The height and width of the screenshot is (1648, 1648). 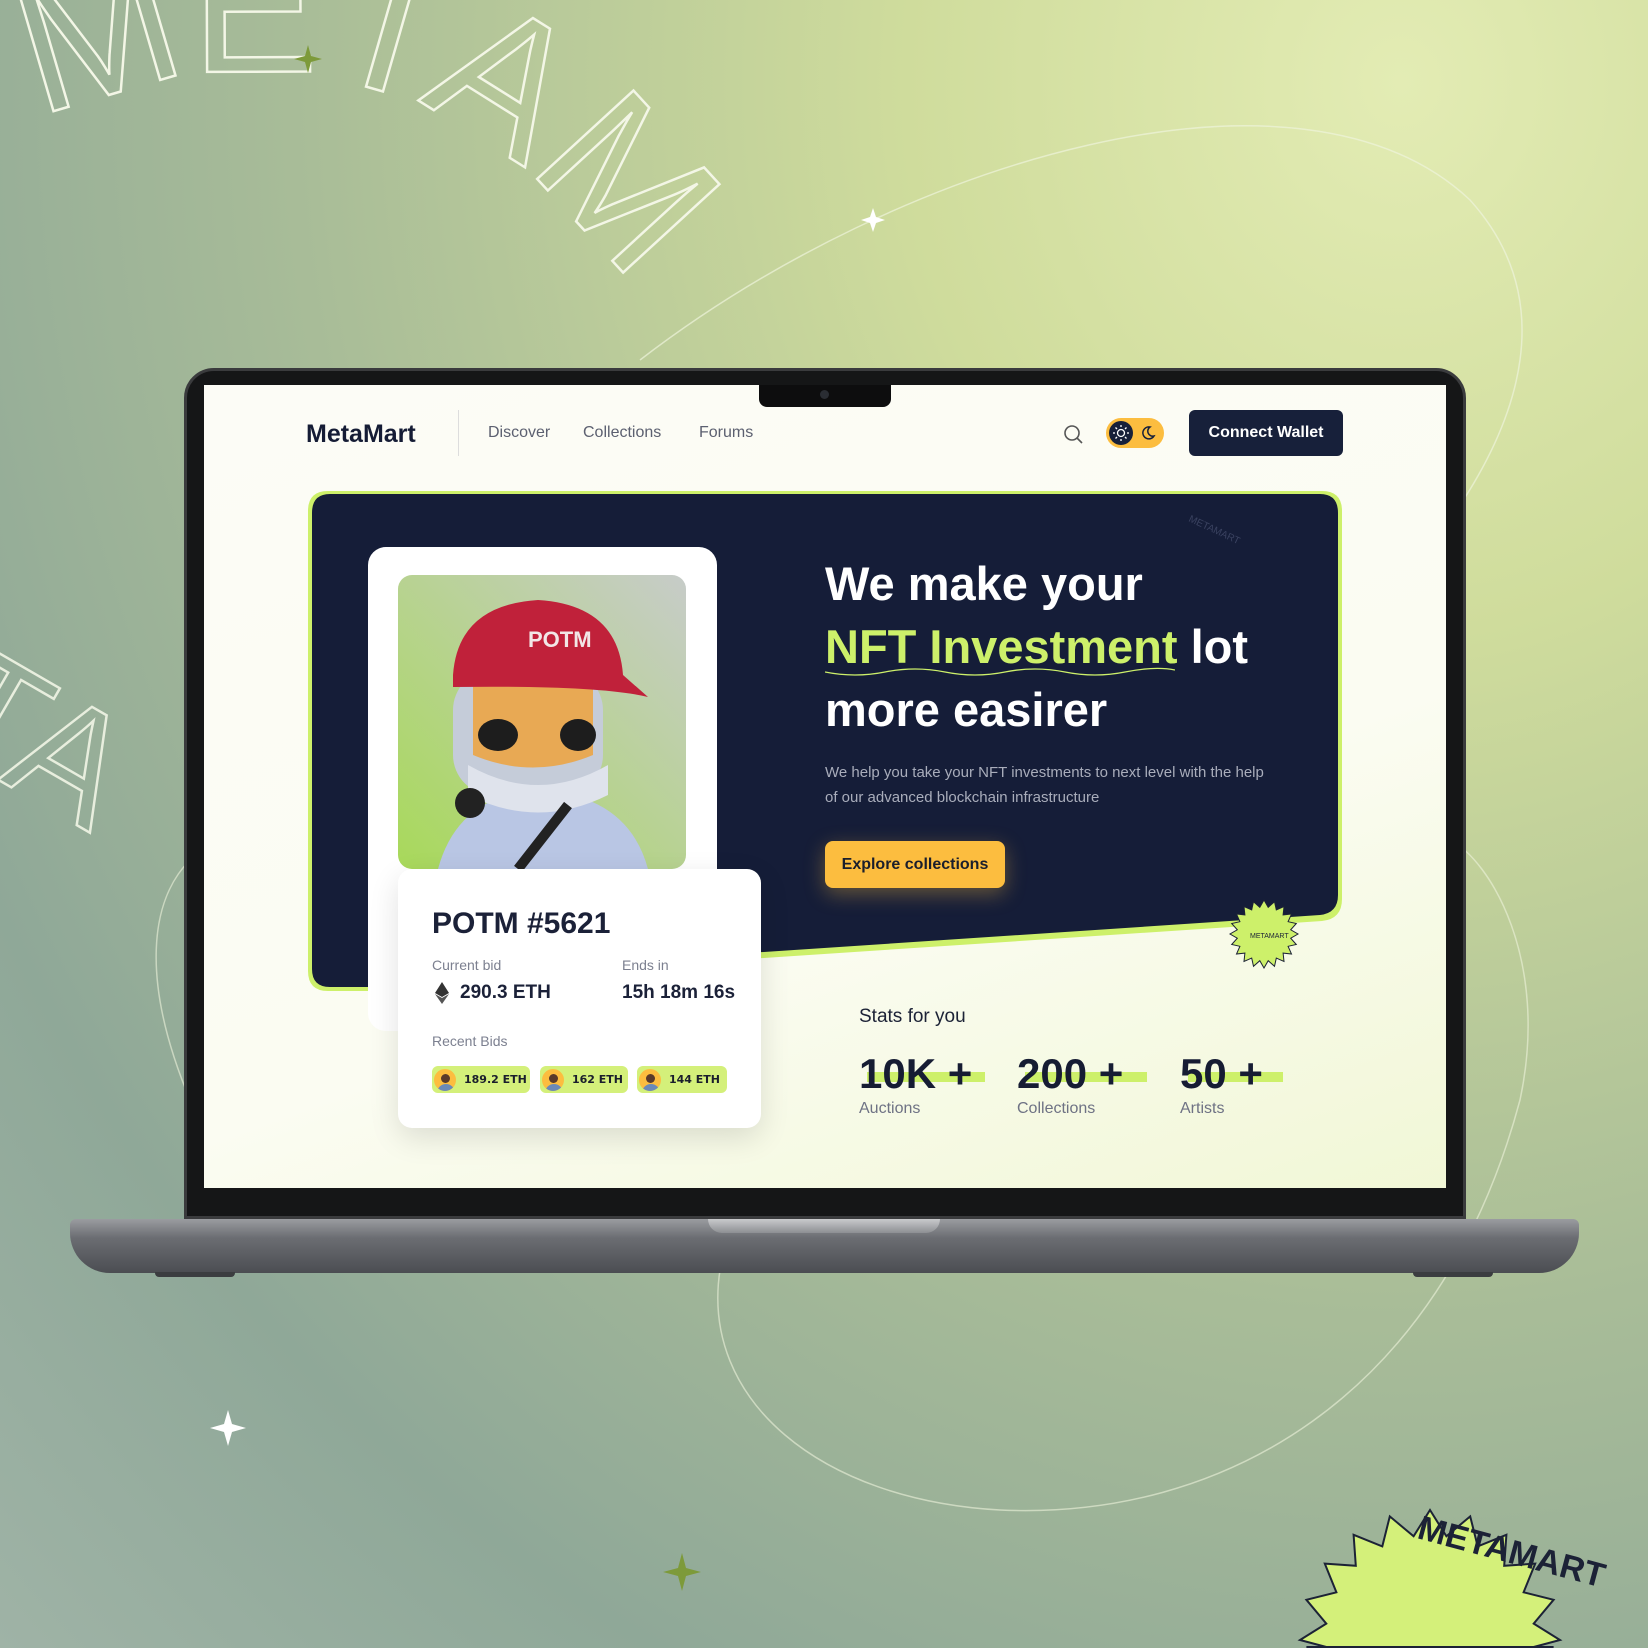 I want to click on headline-line-3: more easirer, so click(x=966, y=709).